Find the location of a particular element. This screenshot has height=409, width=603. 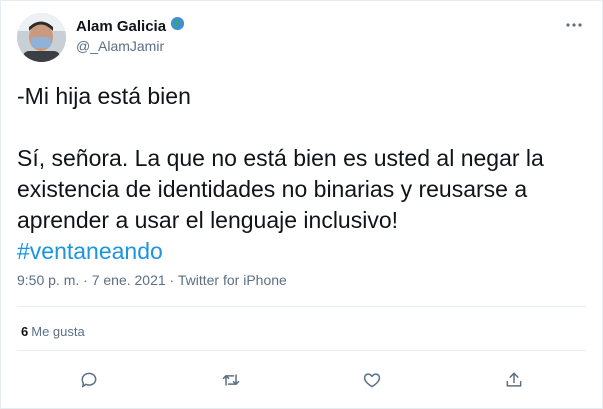

action-bar is located at coordinates (301, 380).